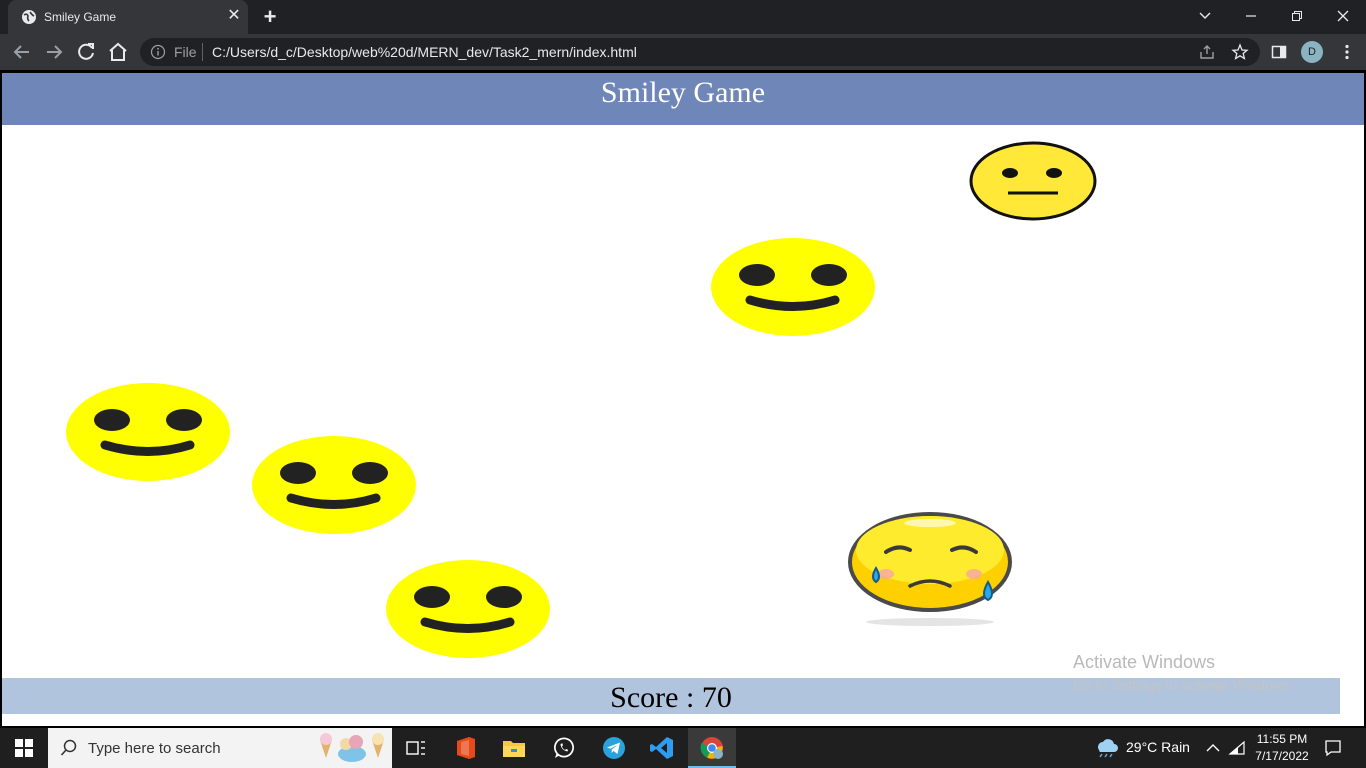 The height and width of the screenshot is (768, 1366). I want to click on activation-watermark-title: Activate Windows, so click(1144, 662).